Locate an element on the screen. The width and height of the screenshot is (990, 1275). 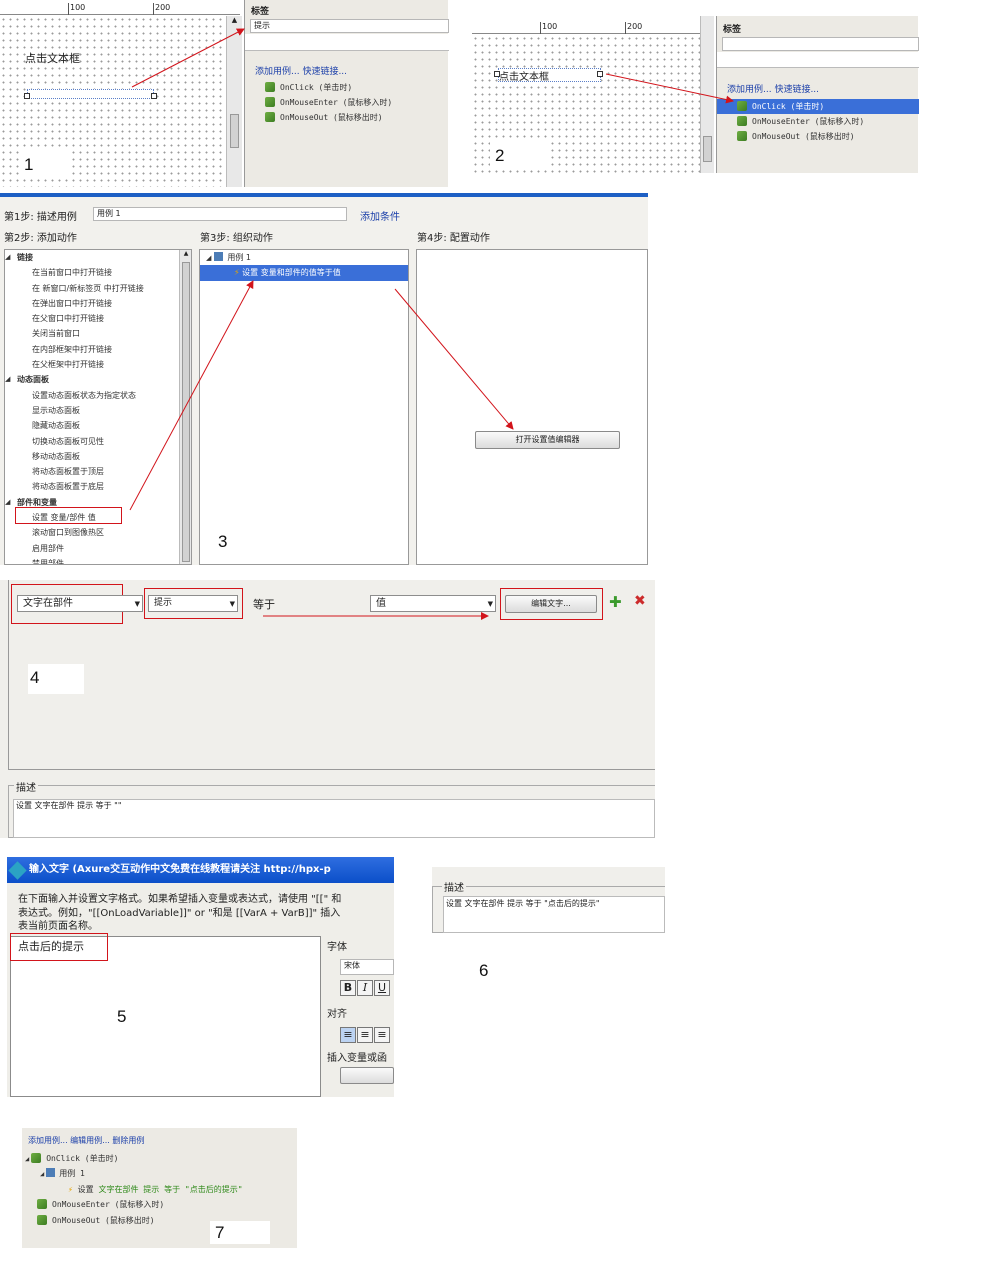
description-label: 描述 is located at coordinates (26, 786).